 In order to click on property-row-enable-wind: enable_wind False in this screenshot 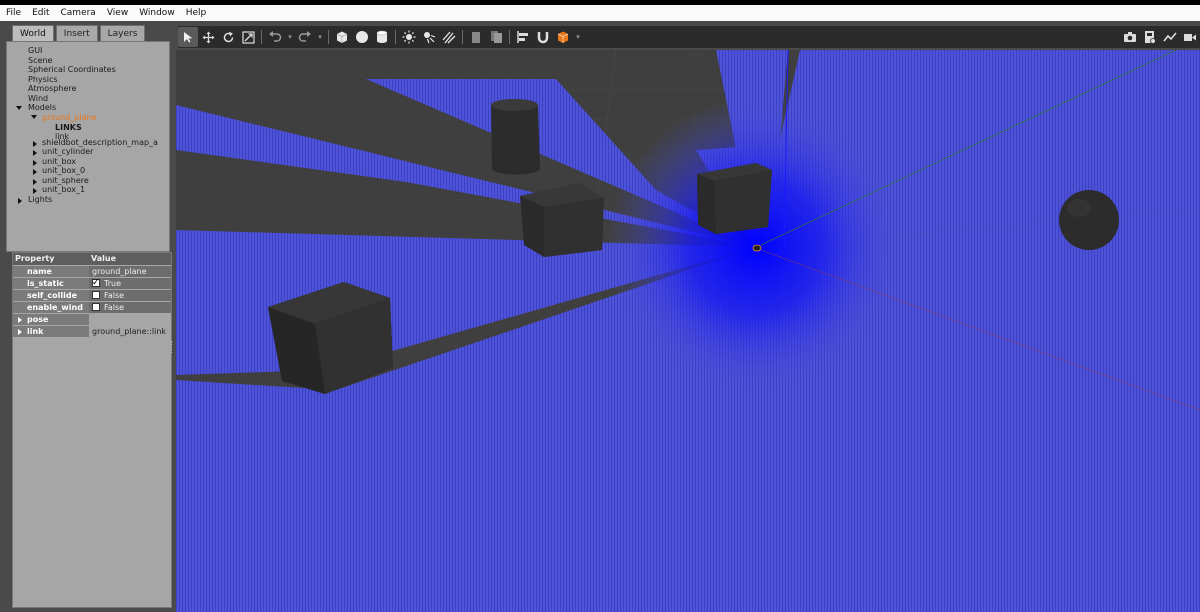, I will do `click(92, 308)`.